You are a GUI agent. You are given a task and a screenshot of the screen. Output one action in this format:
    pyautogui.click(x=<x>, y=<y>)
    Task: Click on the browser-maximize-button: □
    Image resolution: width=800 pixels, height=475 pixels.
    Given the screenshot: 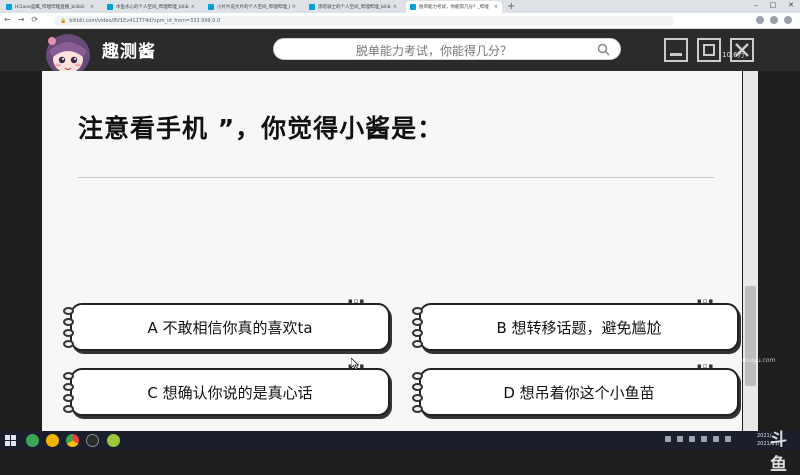 What is the action you would take?
    pyautogui.click(x=773, y=5)
    